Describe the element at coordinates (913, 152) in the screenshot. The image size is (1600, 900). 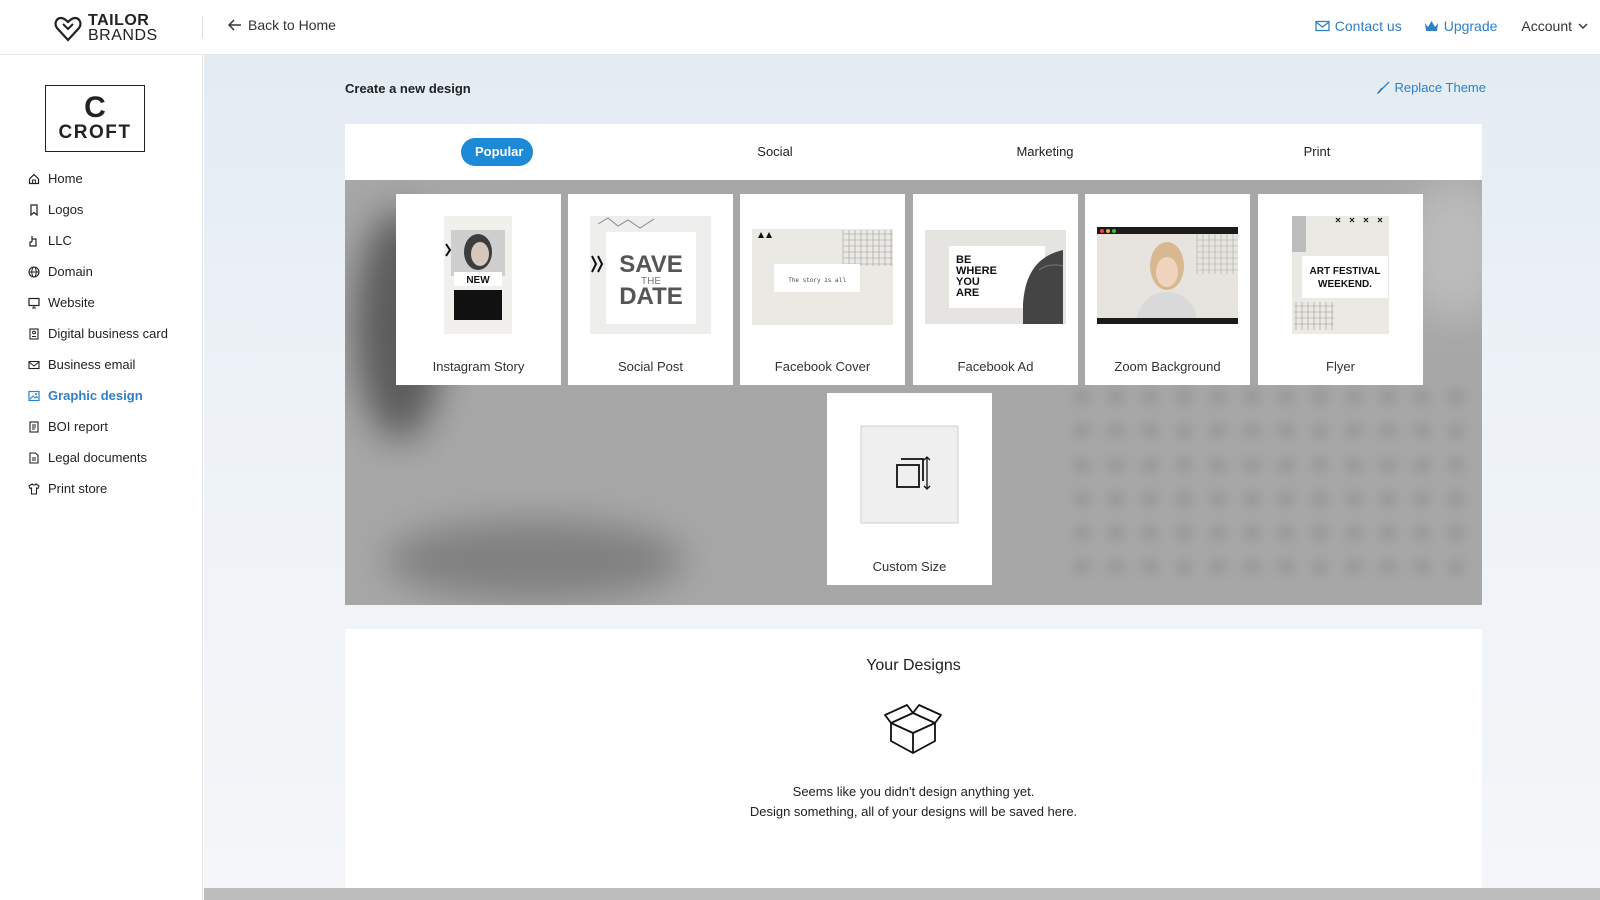
I see `category-tabs: Popular Social Marketing Print` at that location.